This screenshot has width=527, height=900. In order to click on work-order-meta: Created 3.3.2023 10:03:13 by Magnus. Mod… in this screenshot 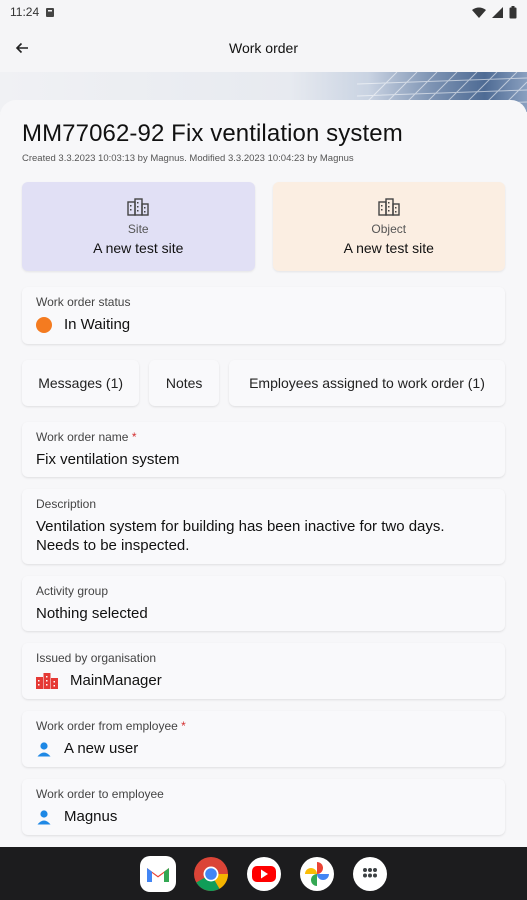, I will do `click(188, 158)`.